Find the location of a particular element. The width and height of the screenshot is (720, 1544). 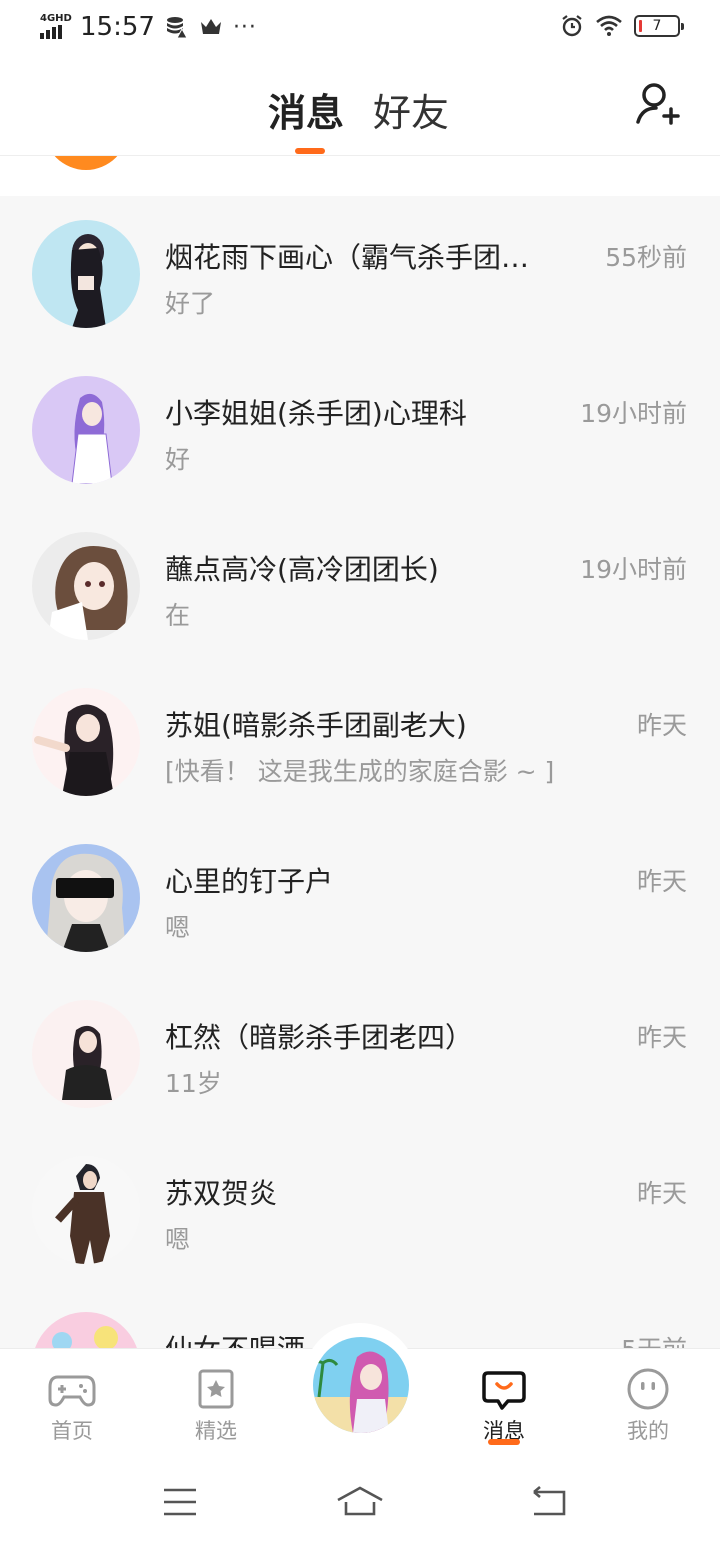

conversation-item: 苏双贺炎 昨天 嗯 is located at coordinates (360, 1210).